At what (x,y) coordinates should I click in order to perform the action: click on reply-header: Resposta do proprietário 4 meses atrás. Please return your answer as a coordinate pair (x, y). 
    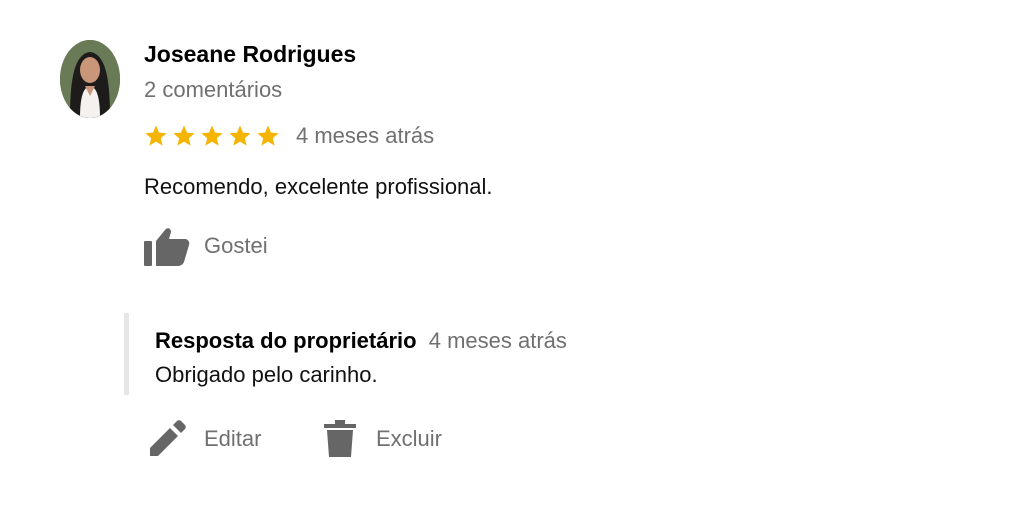
    Looking at the image, I should click on (361, 341).